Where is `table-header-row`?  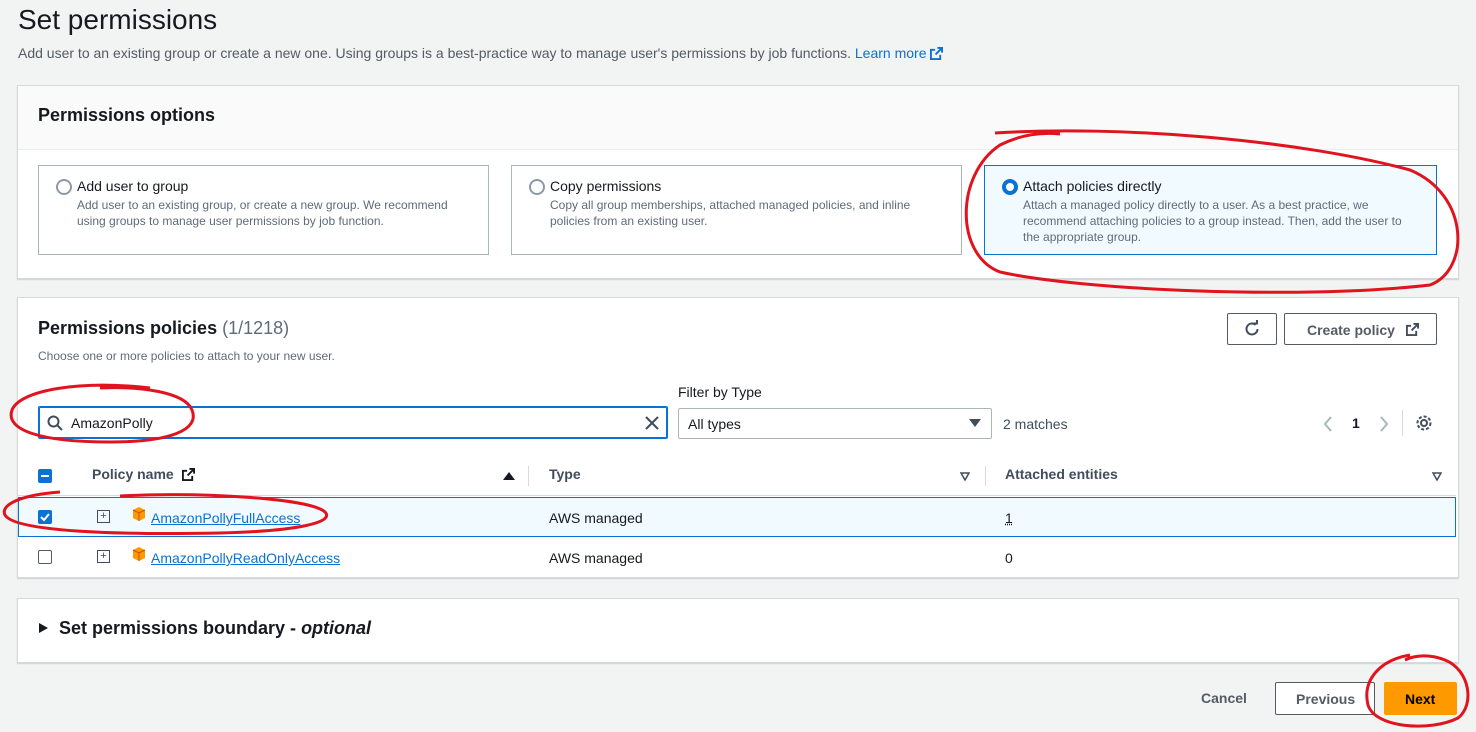
table-header-row is located at coordinates (737, 476).